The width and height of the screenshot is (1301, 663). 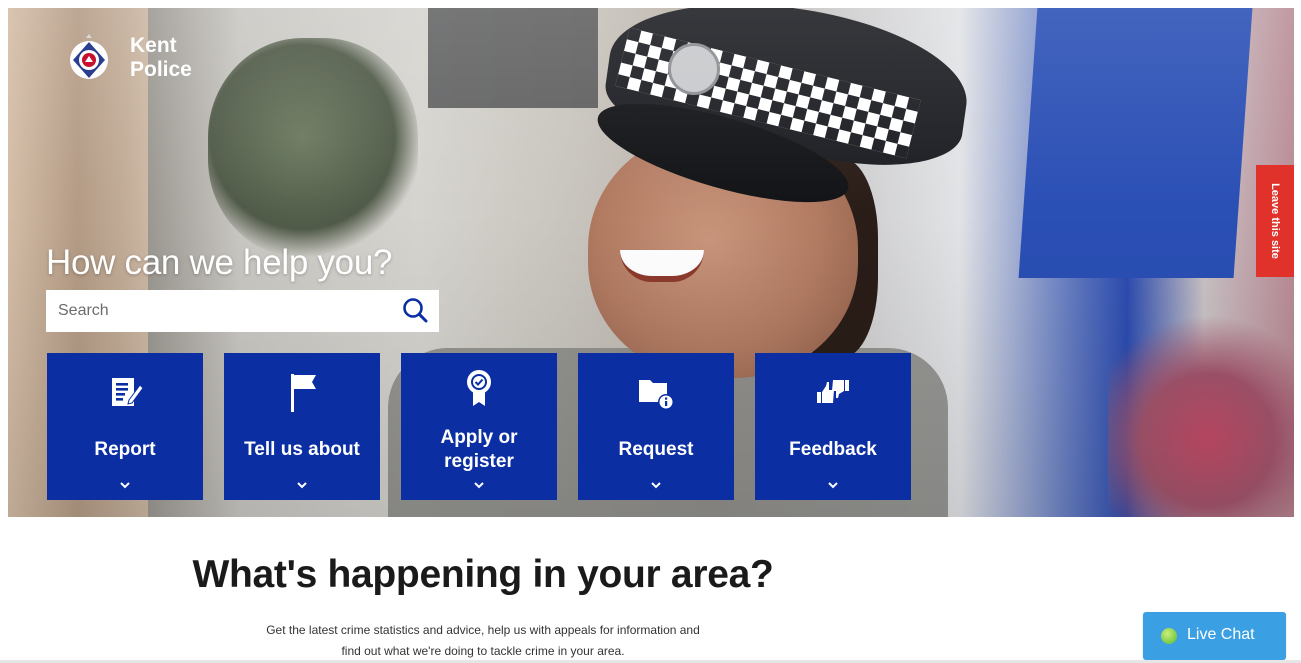 I want to click on tile-request-label: Request, so click(x=656, y=449).